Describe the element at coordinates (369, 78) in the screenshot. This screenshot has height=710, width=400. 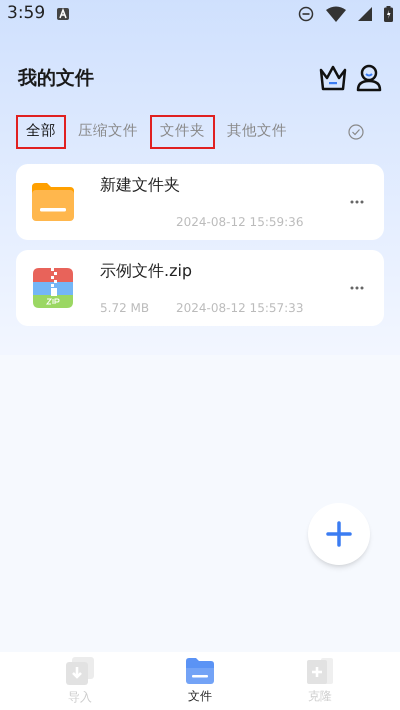
I see `user-icon` at that location.